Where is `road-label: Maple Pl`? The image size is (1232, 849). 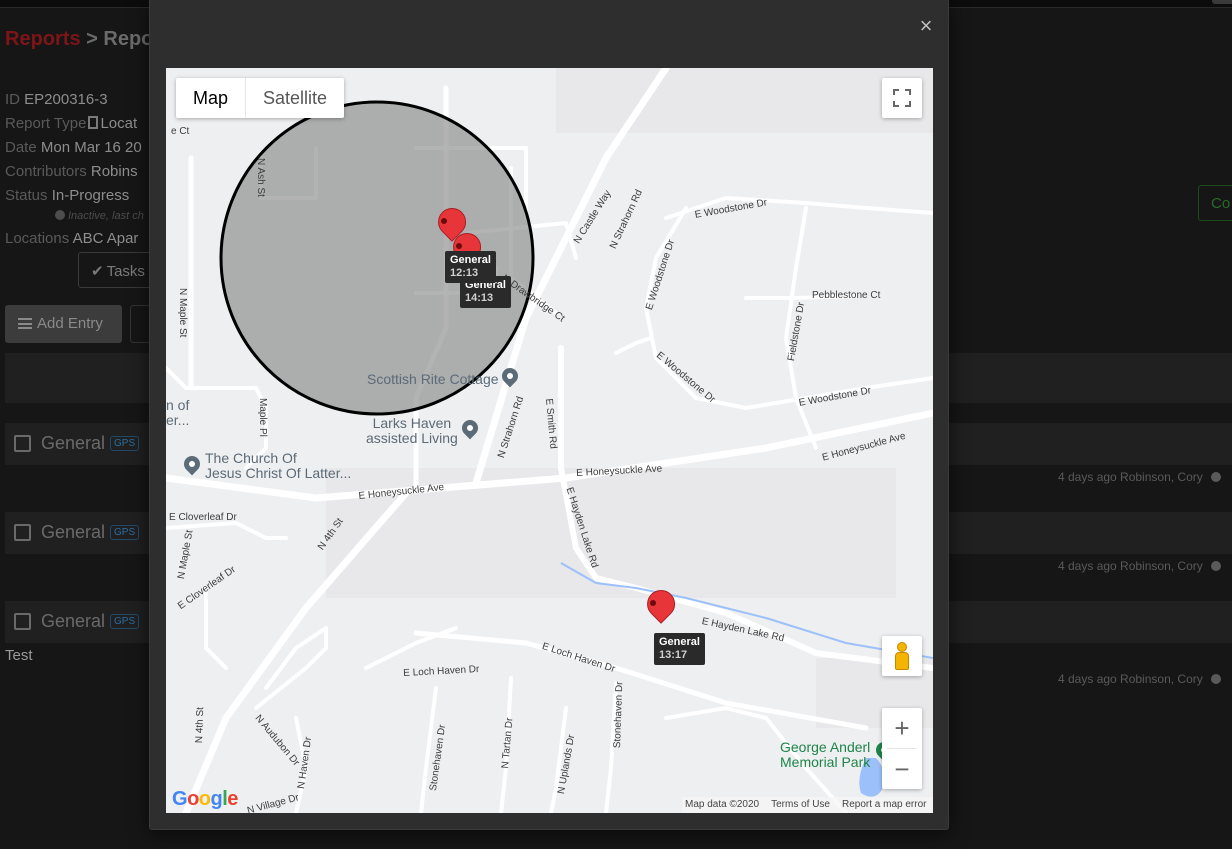
road-label: Maple Pl is located at coordinates (262, 417).